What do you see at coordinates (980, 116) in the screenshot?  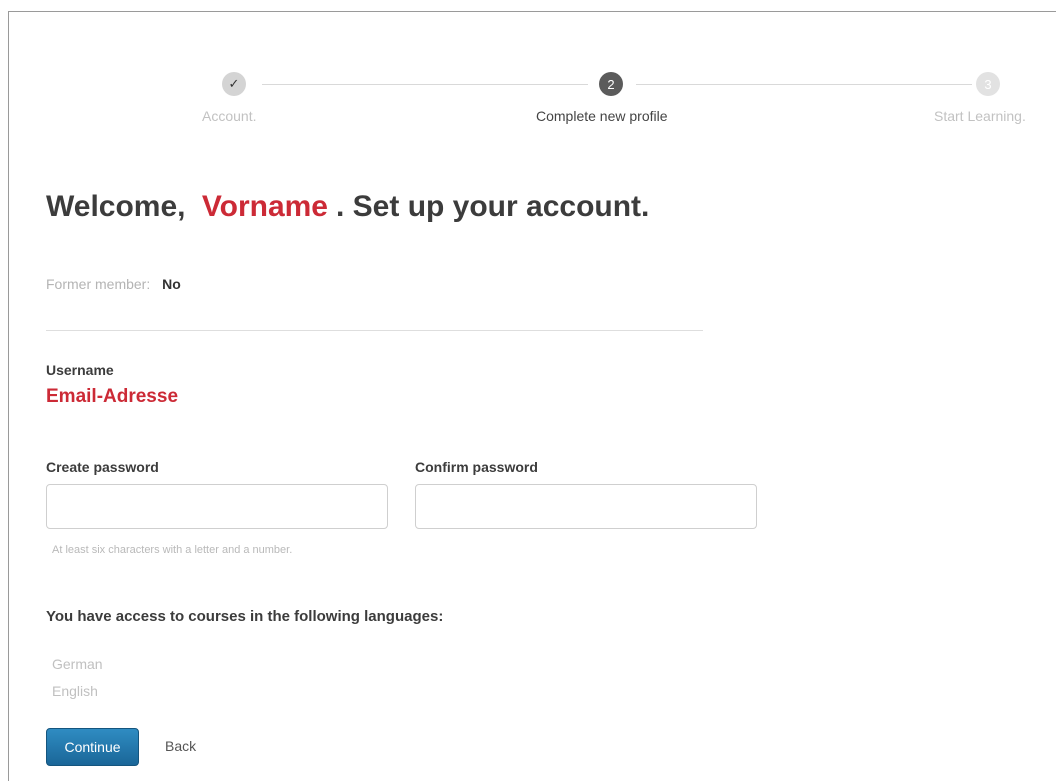 I see `step-learning-label: Start Learning.` at bounding box center [980, 116].